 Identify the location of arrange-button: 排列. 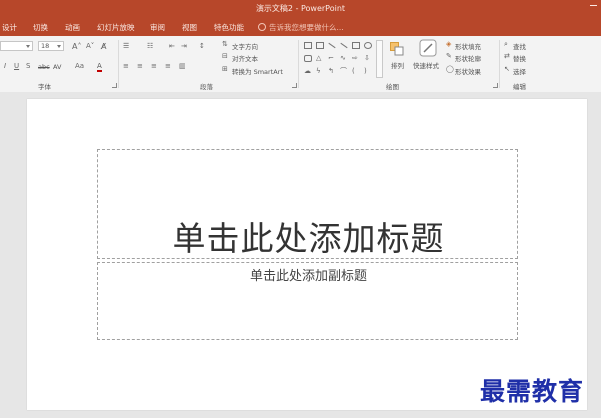
(397, 65).